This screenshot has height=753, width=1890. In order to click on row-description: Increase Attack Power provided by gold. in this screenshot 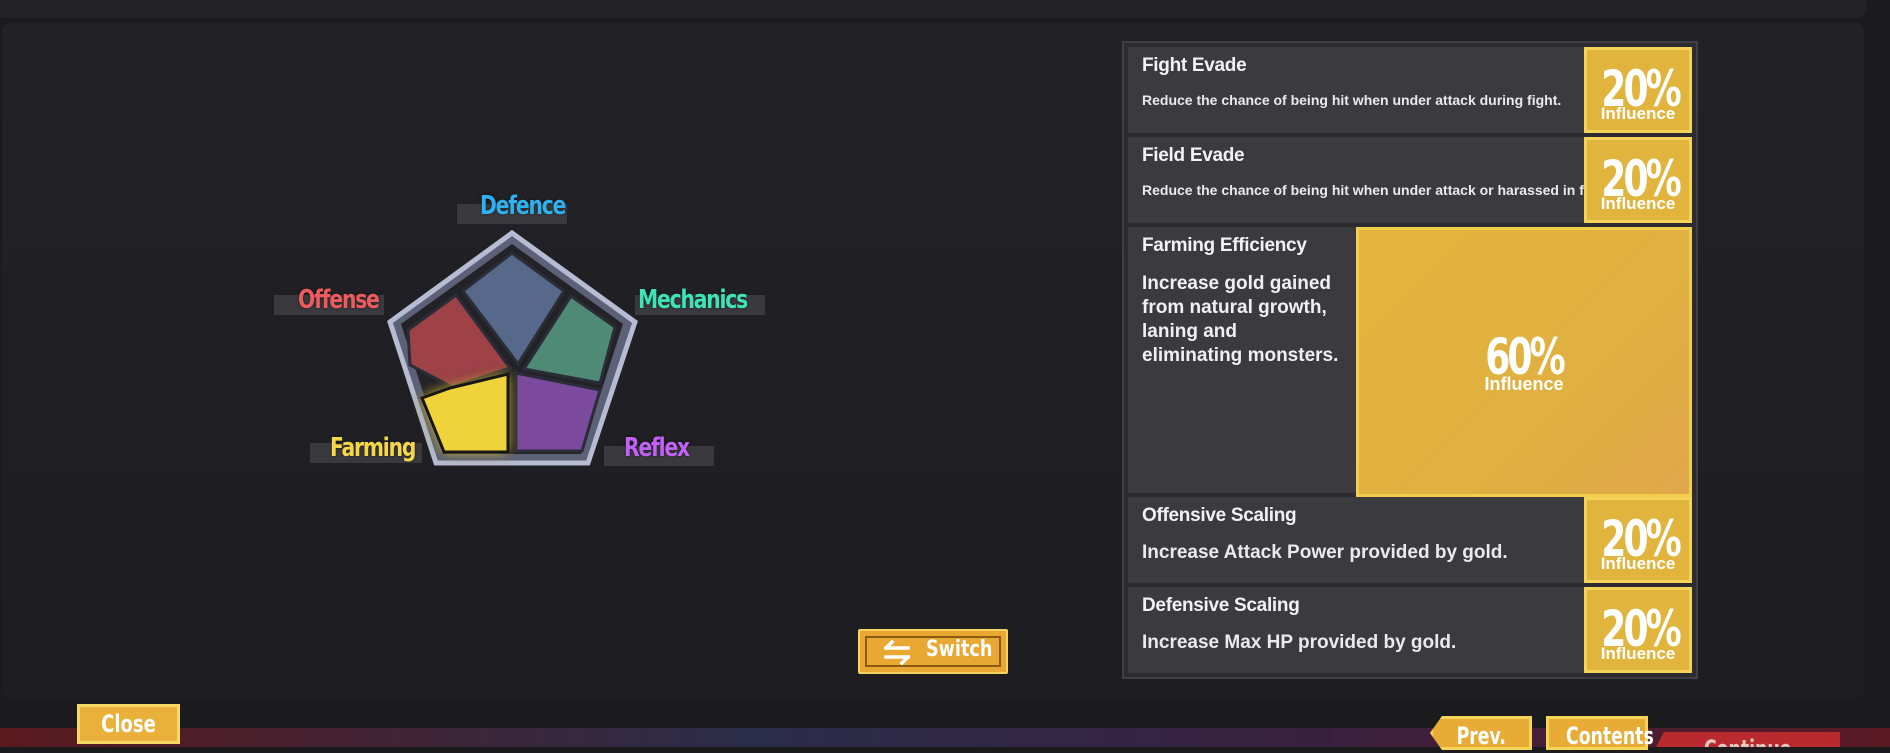, I will do `click(1325, 552)`.